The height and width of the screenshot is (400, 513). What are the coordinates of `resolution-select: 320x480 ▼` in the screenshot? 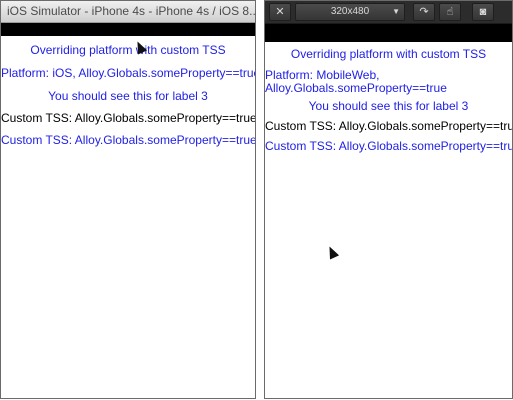 It's located at (350, 12).